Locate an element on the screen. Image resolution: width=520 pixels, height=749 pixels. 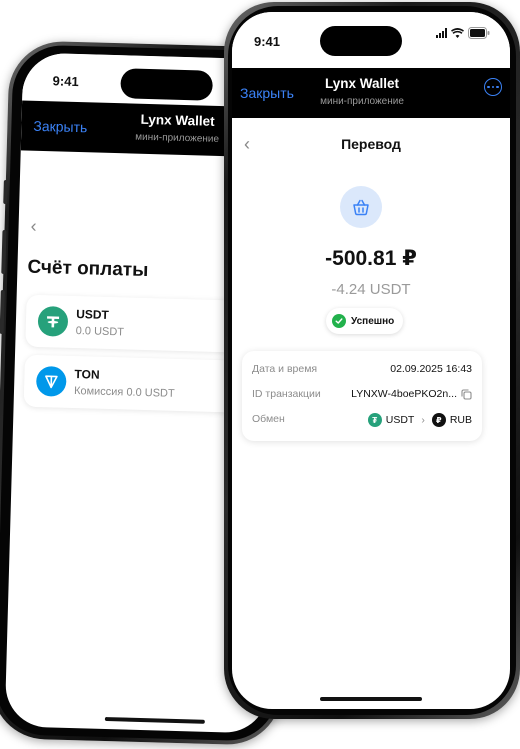
asset-item-usdt: USDT 0.0 USDT is located at coordinates (141, 324).